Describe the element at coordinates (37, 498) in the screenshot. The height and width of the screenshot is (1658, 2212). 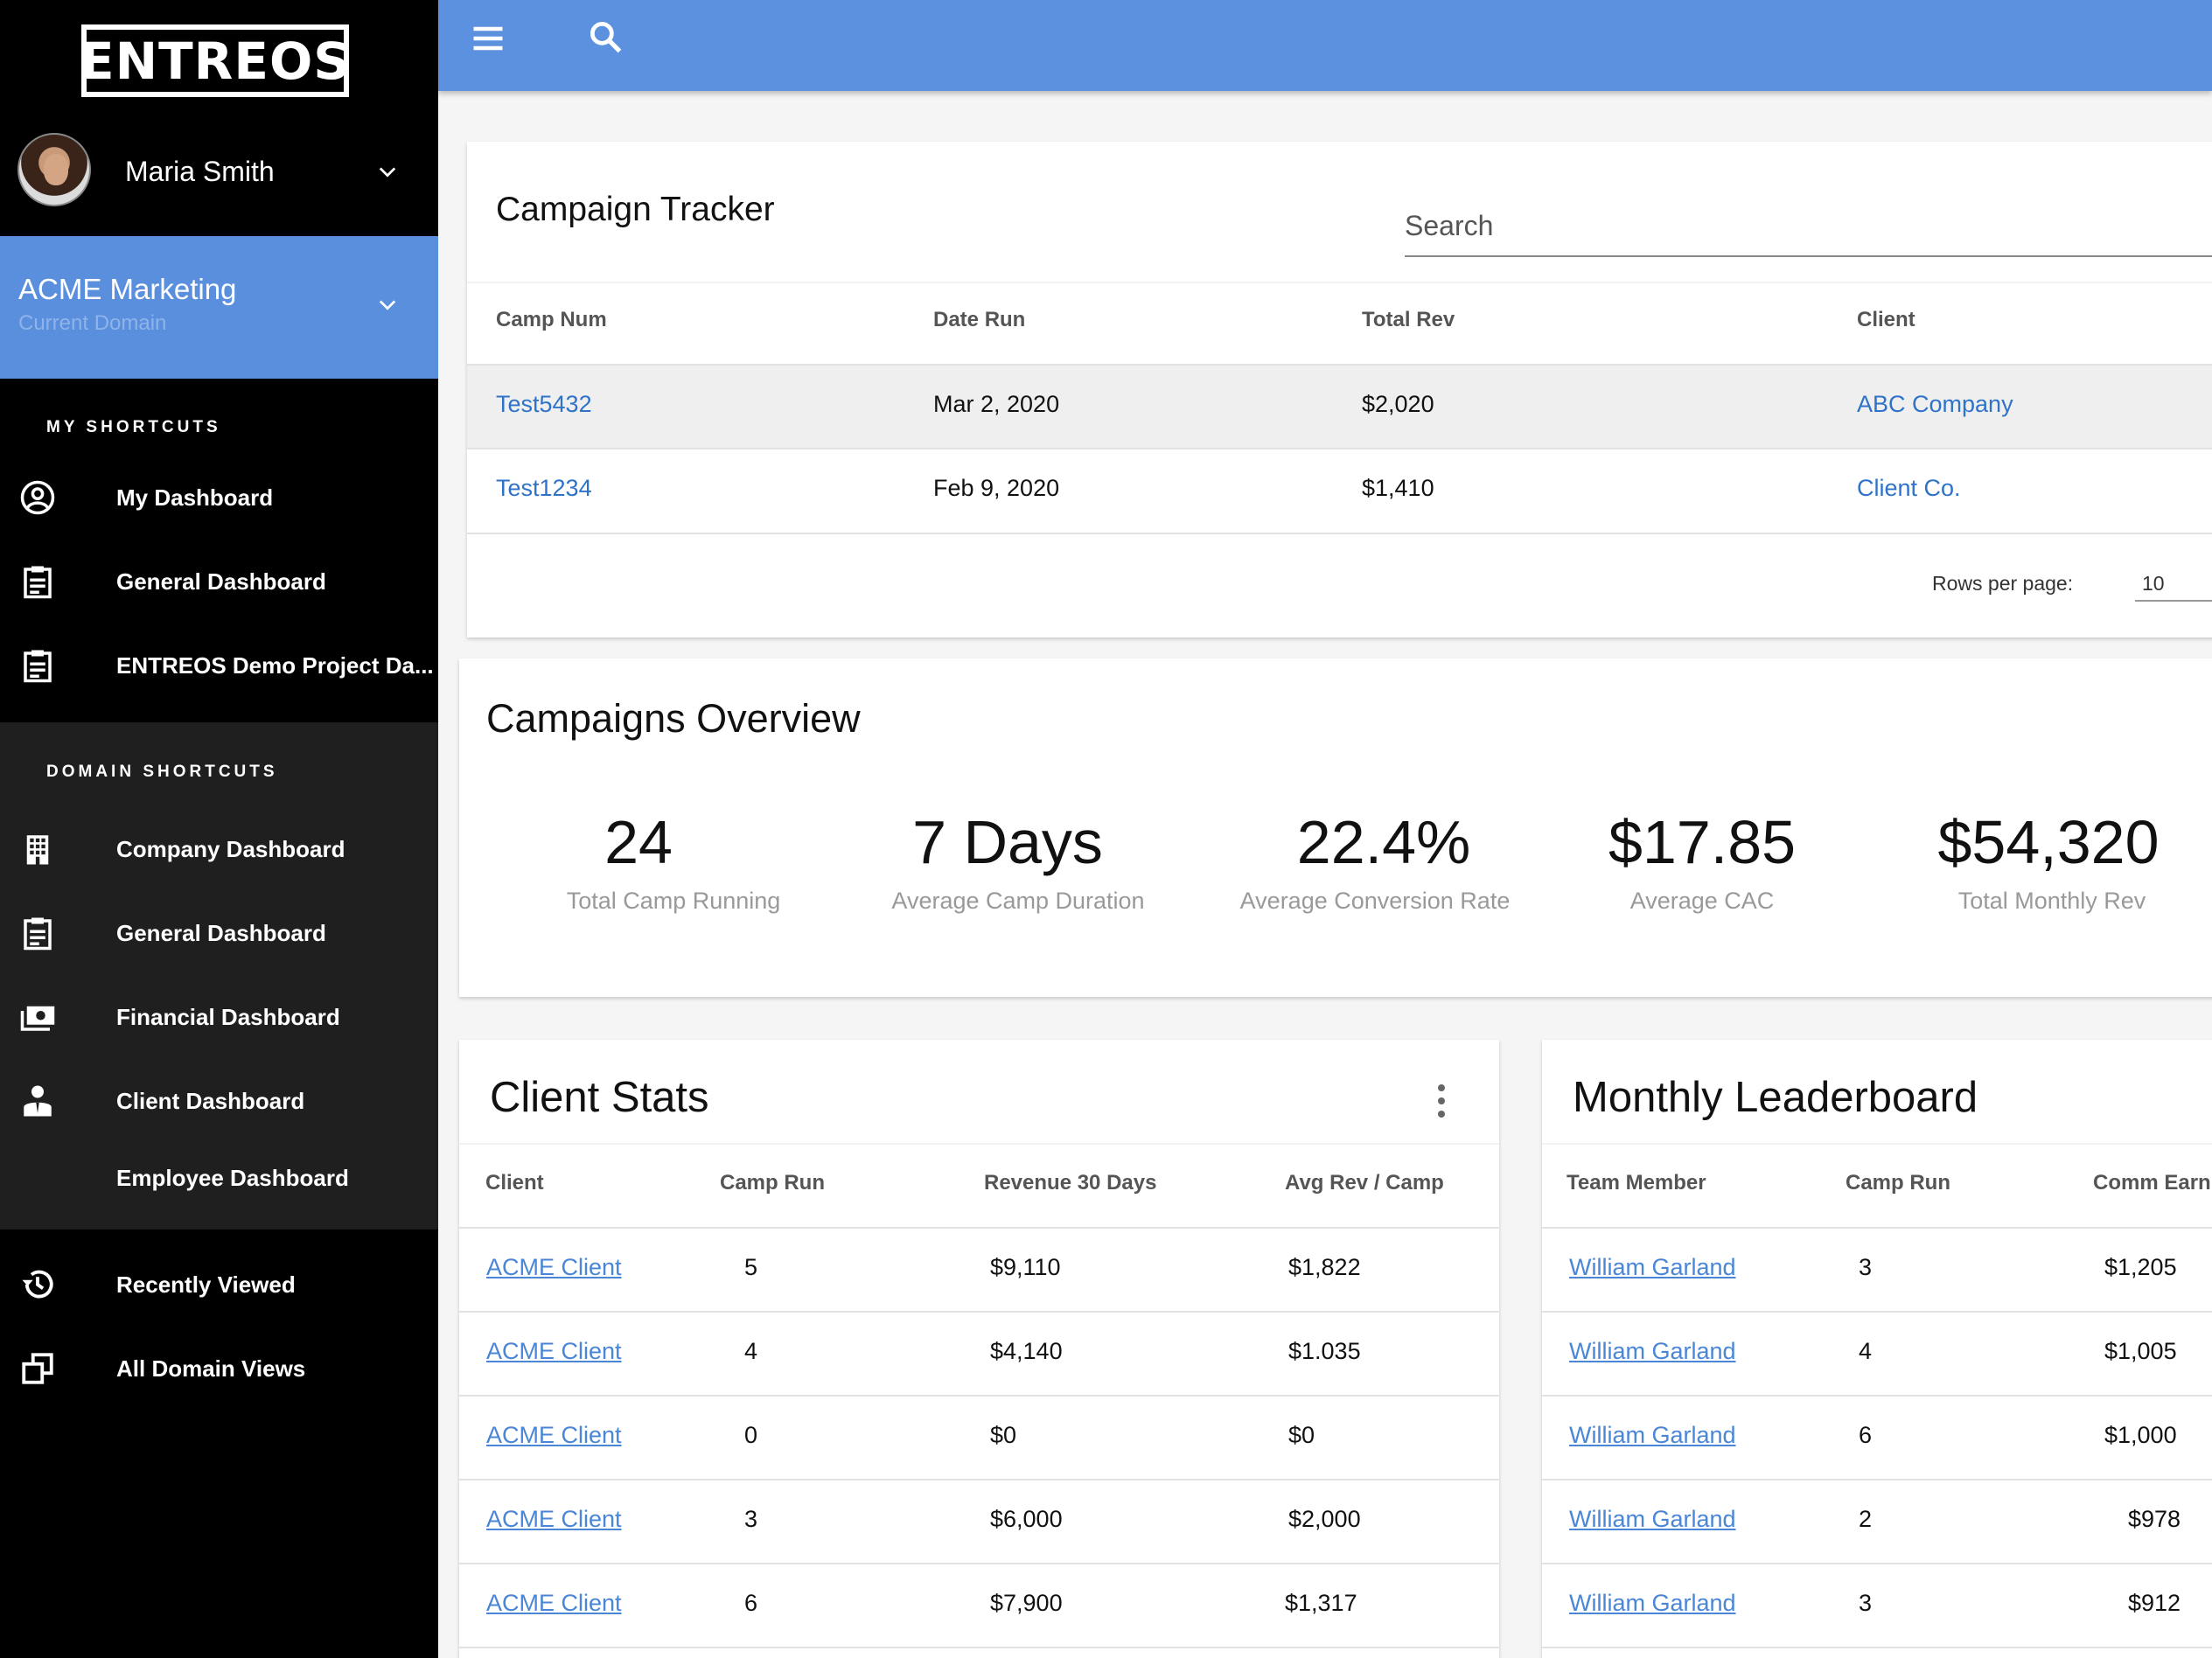
I see `user-circle-icon` at that location.